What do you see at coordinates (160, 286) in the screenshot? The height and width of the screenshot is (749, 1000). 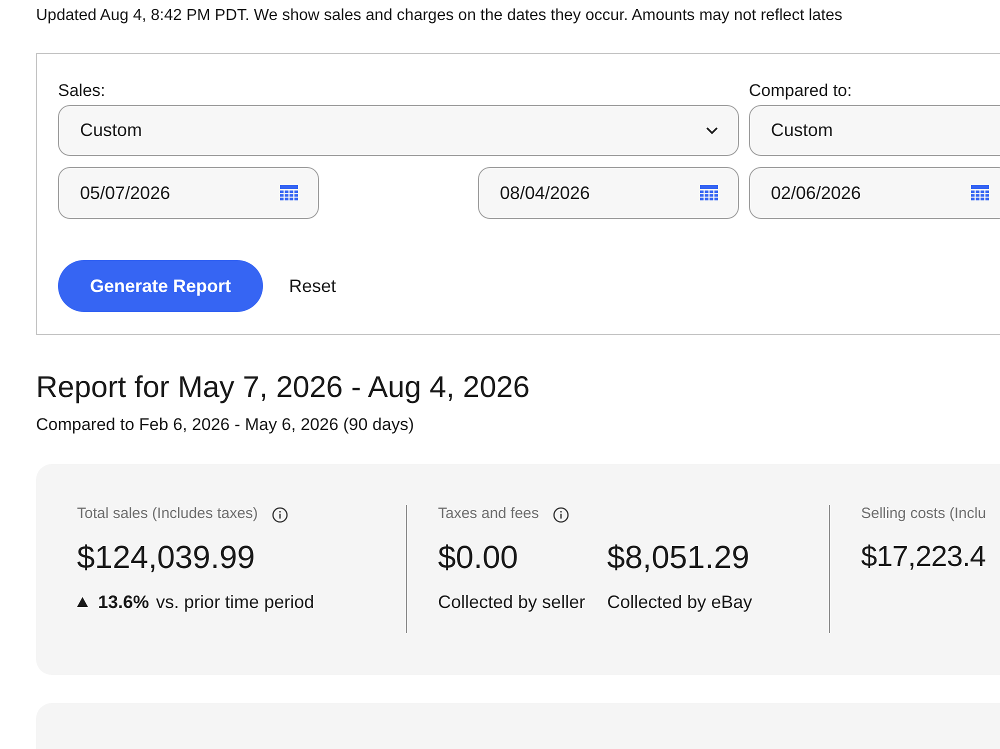 I see `generate-report-button: Generate Report` at bounding box center [160, 286].